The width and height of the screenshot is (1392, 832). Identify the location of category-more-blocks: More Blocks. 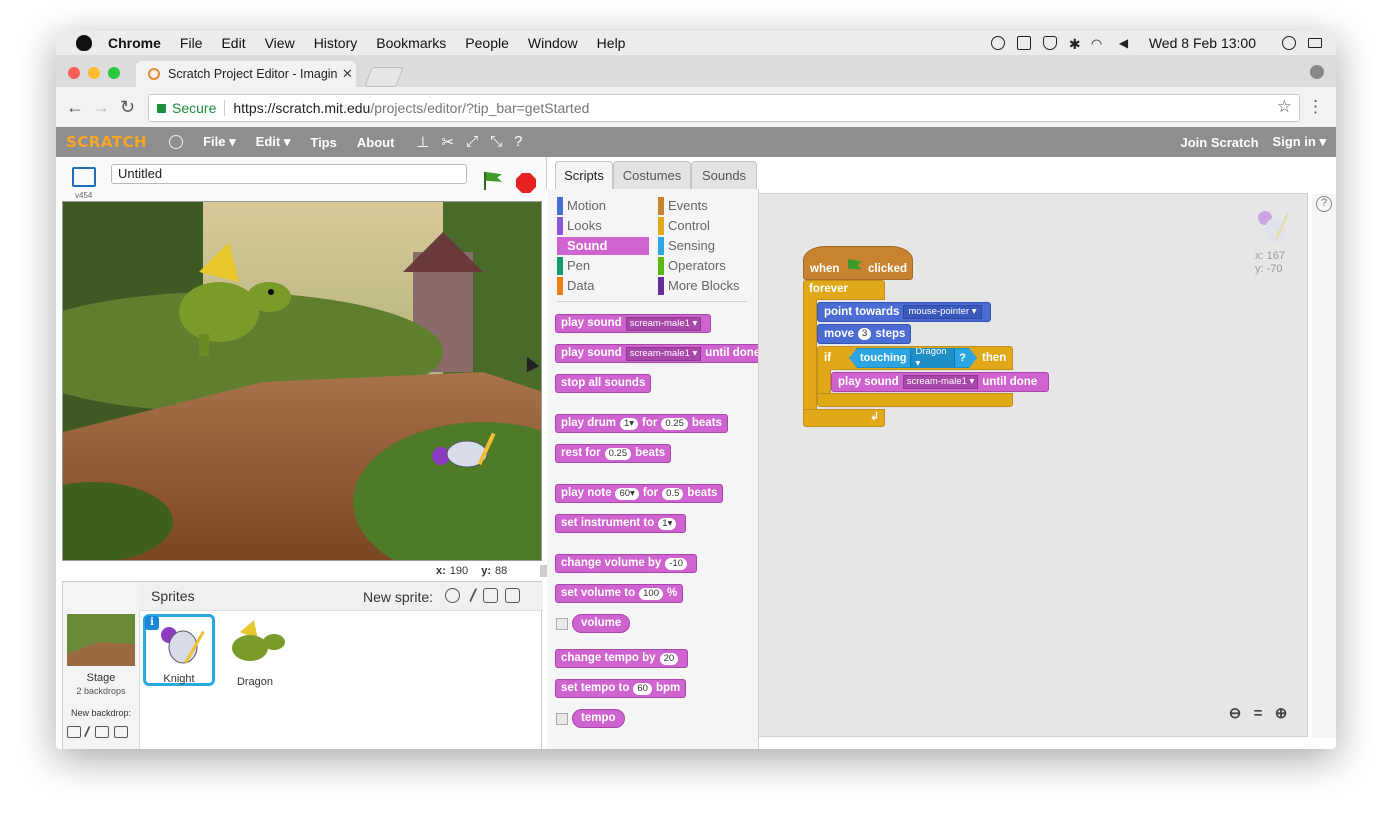
(708, 286).